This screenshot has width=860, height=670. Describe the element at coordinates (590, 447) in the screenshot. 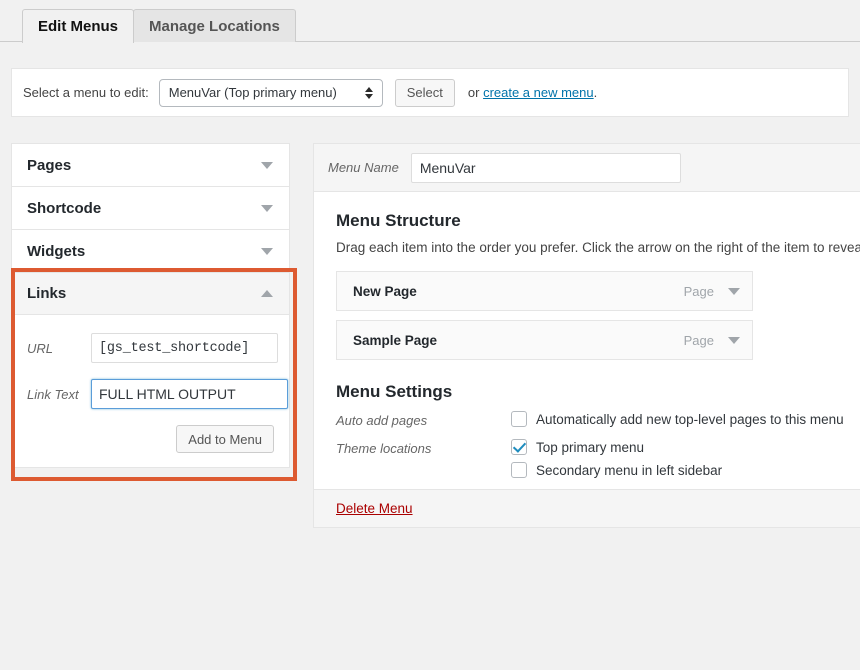

I see `top-primary-menu-label: Top primary menu` at that location.